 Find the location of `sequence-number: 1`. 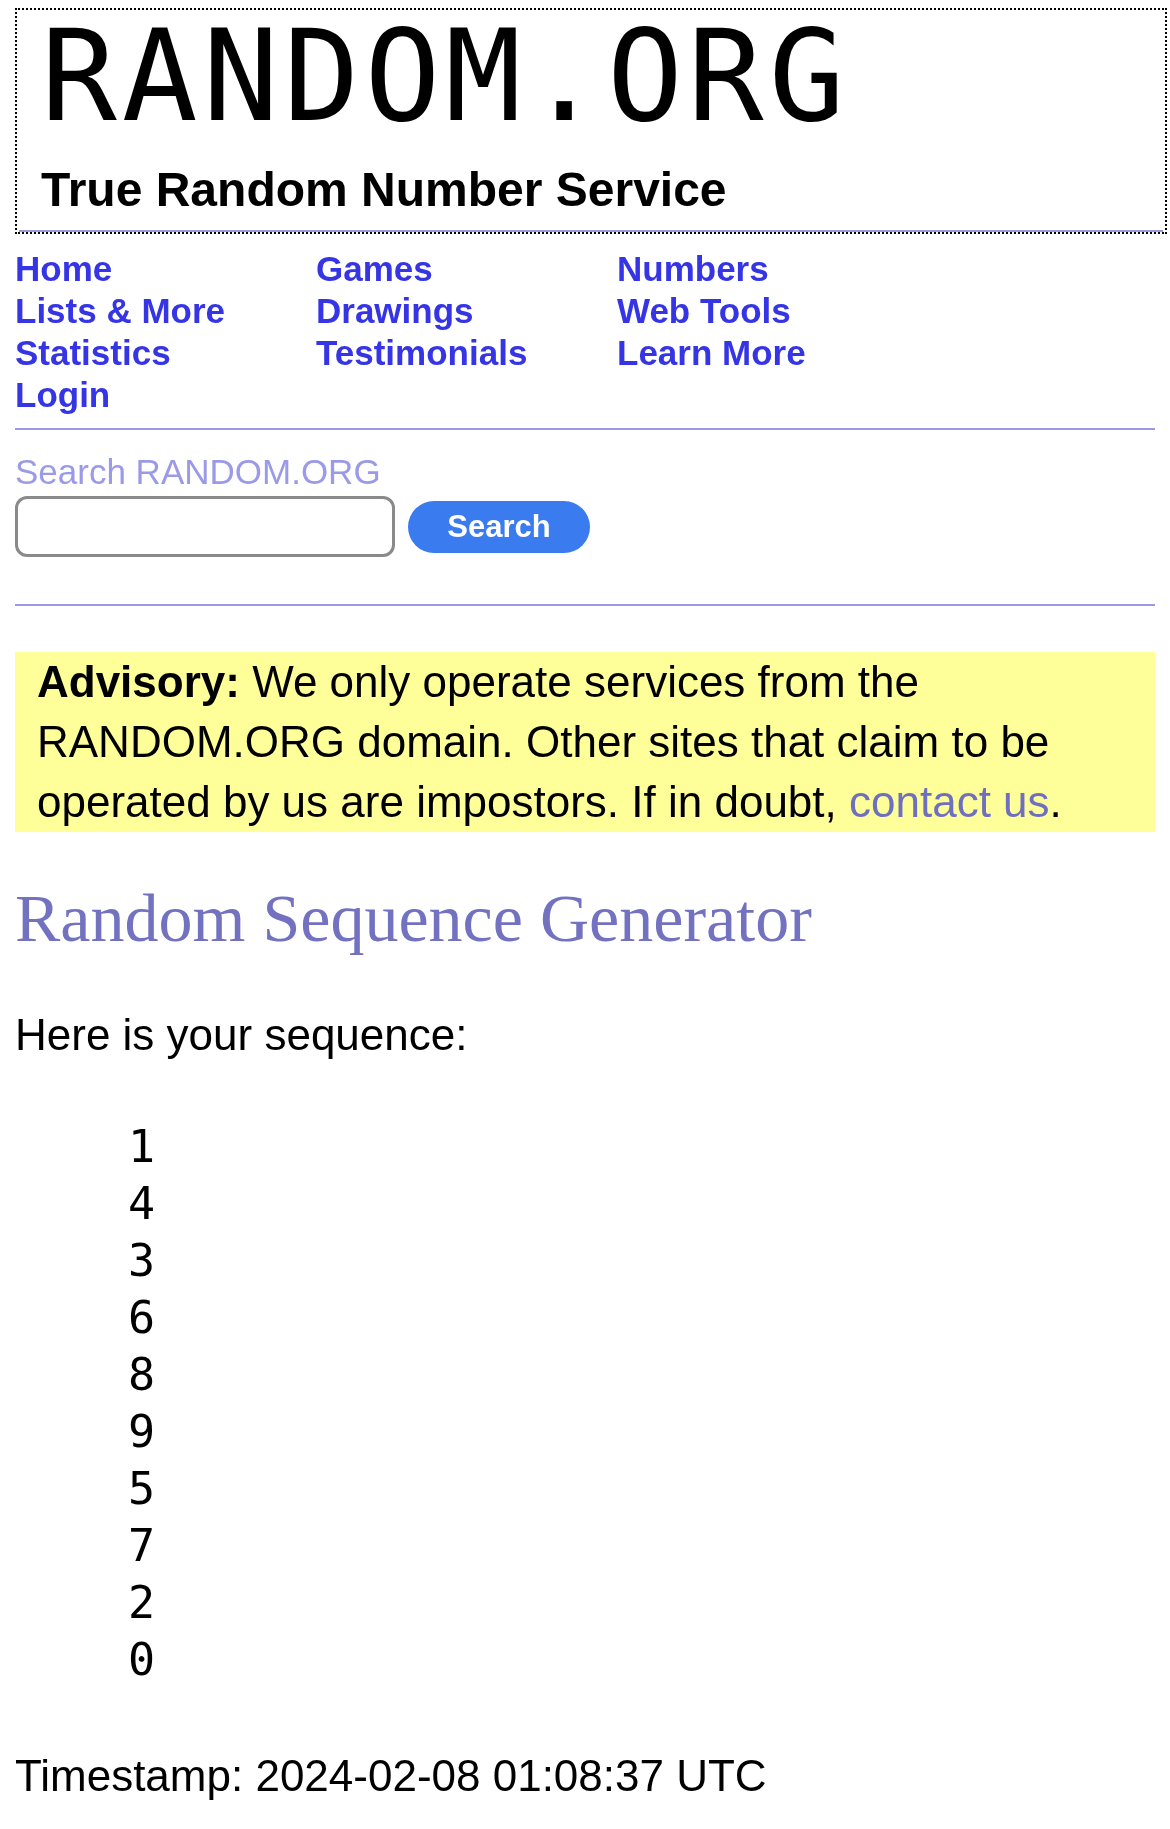

sequence-number: 1 is located at coordinates (142, 1147).